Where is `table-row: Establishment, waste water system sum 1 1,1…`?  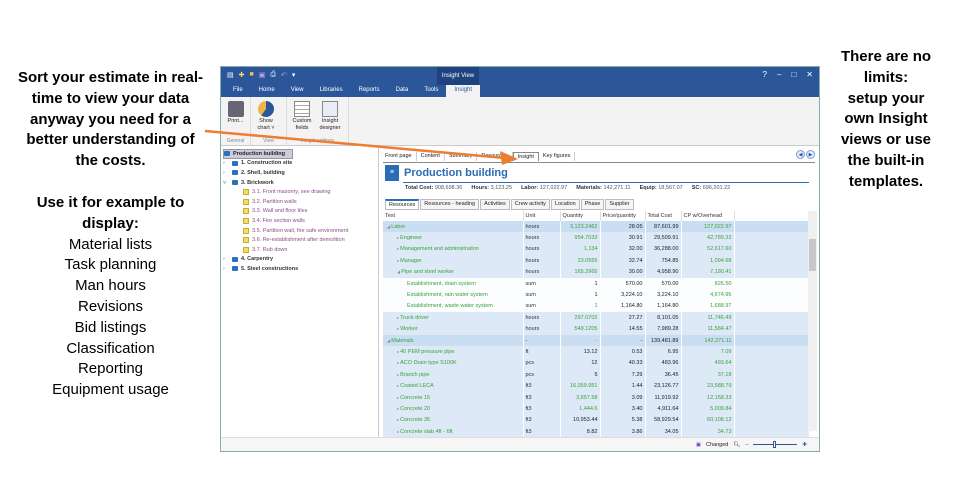 table-row: Establishment, waste water system sum 1 1,1… is located at coordinates (596, 306).